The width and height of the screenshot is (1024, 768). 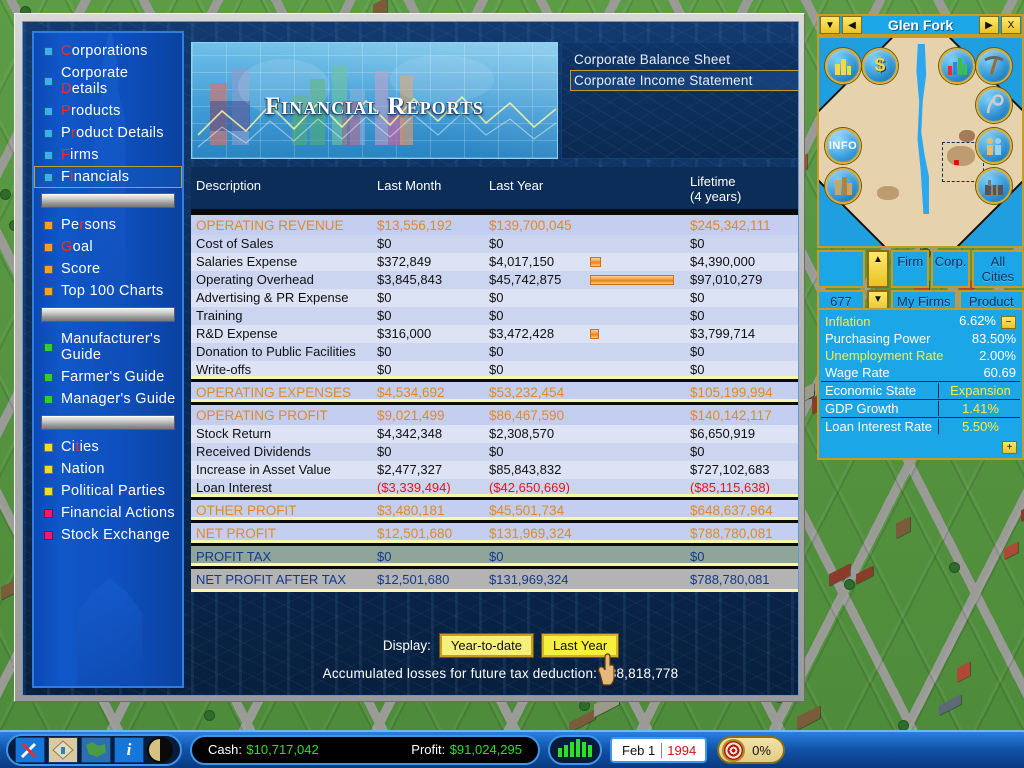 What do you see at coordinates (108, 81) in the screenshot?
I see `sidebar-item-corporate-details: Corporate Details` at bounding box center [108, 81].